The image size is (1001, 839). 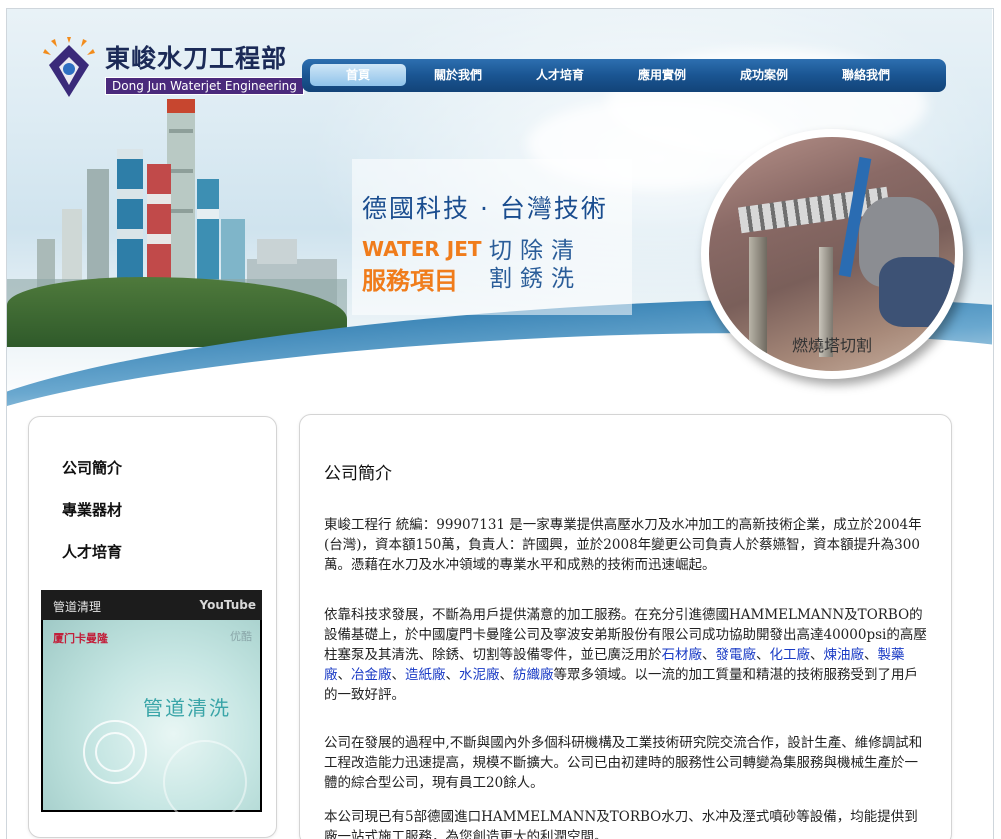 I want to click on photo-caption: 燃燒塔切割, so click(x=831, y=345).